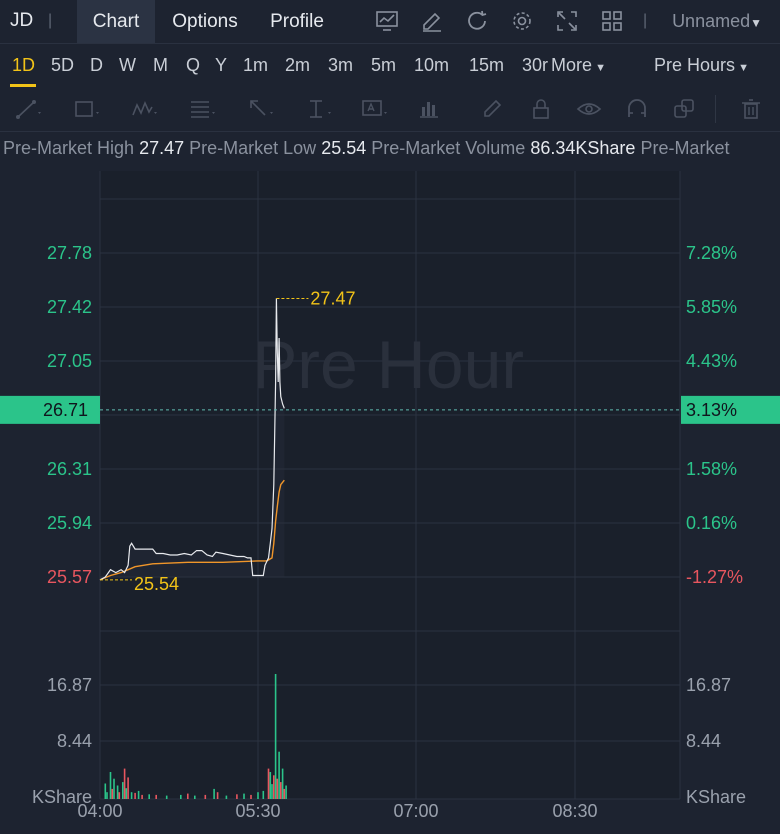 The image size is (780, 834). I want to click on session-dropdown: Pre Hours ▼, so click(701, 65).